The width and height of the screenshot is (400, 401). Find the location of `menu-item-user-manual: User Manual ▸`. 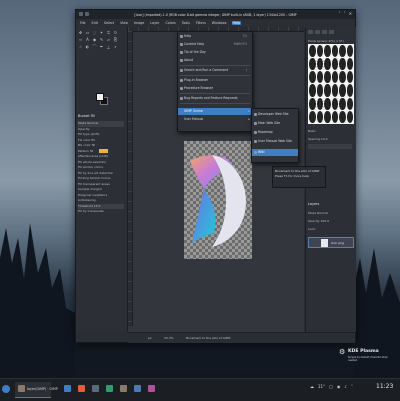

menu-item-user-manual: User Manual ▸ is located at coordinates (215, 119).